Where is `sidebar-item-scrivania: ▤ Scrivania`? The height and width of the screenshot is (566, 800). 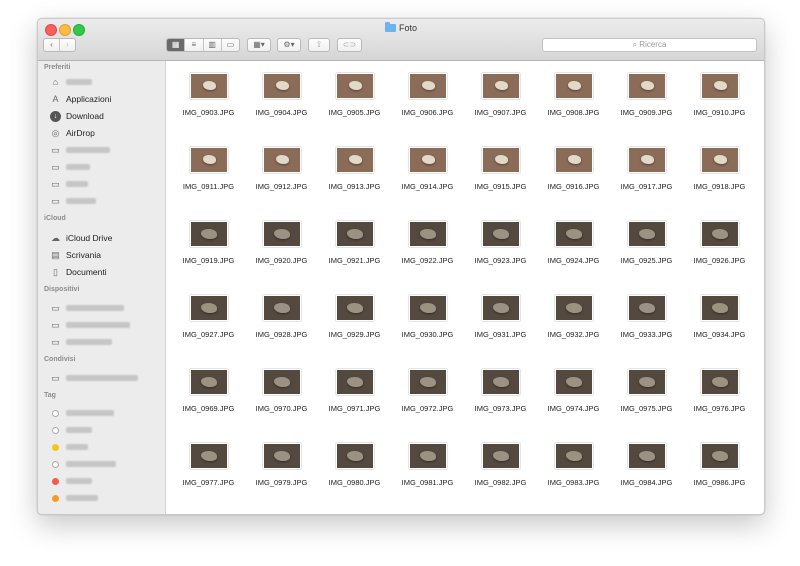 sidebar-item-scrivania: ▤ Scrivania is located at coordinates (75, 255).